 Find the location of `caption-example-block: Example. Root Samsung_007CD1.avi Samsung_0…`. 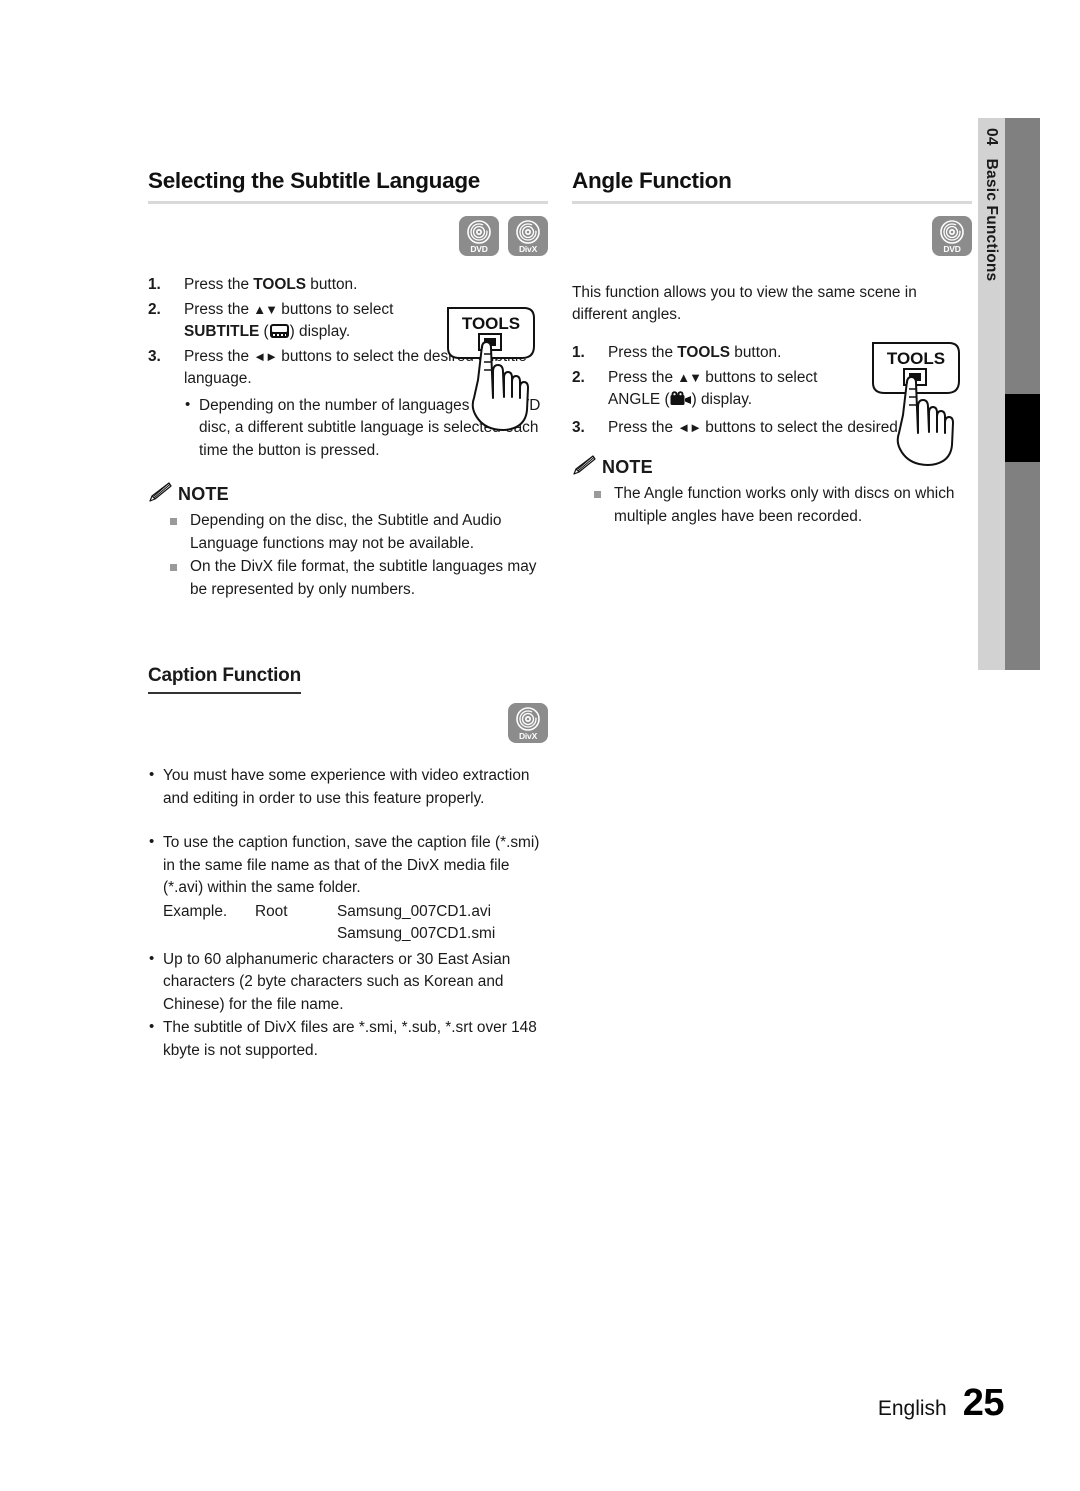

caption-example-block: Example. Root Samsung_007CD1.avi Samsung_0… is located at coordinates (348, 923).